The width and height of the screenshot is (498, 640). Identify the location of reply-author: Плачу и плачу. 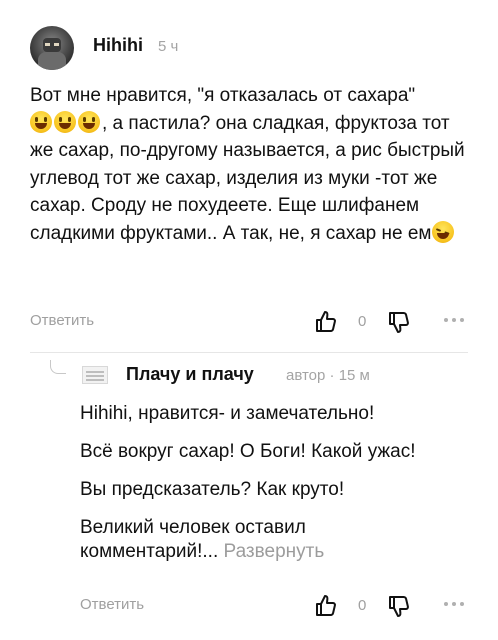
(190, 374).